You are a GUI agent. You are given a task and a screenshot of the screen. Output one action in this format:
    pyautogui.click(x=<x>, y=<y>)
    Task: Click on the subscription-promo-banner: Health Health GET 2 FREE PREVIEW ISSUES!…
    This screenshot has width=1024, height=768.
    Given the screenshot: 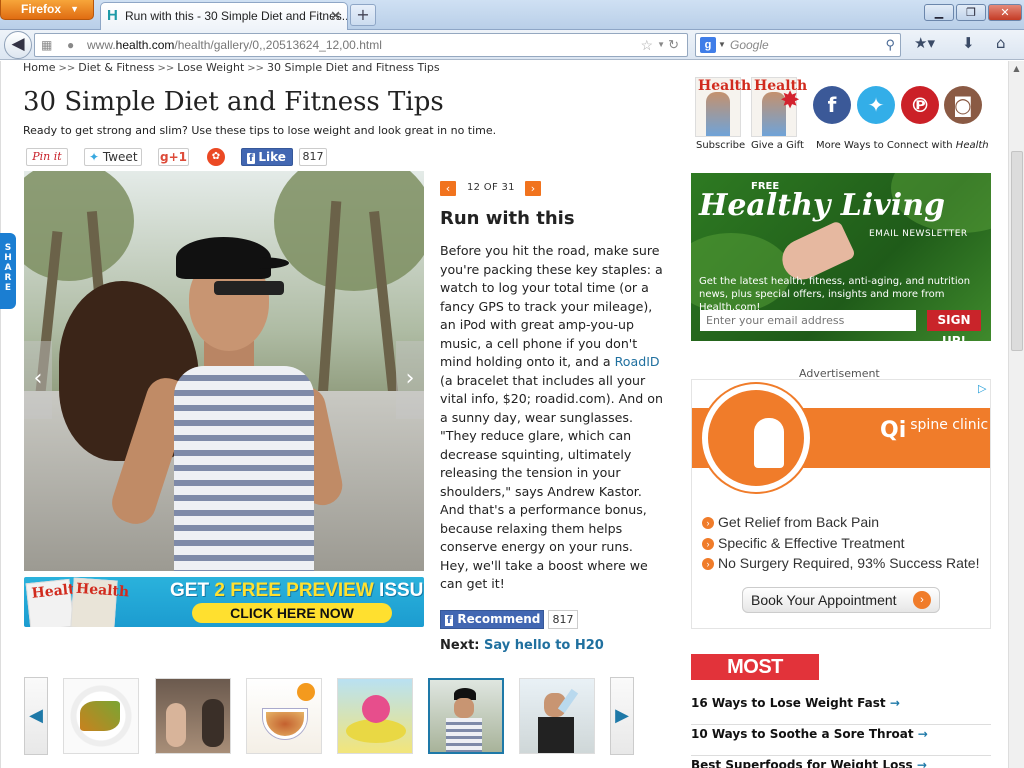 What is the action you would take?
    pyautogui.click(x=224, y=602)
    